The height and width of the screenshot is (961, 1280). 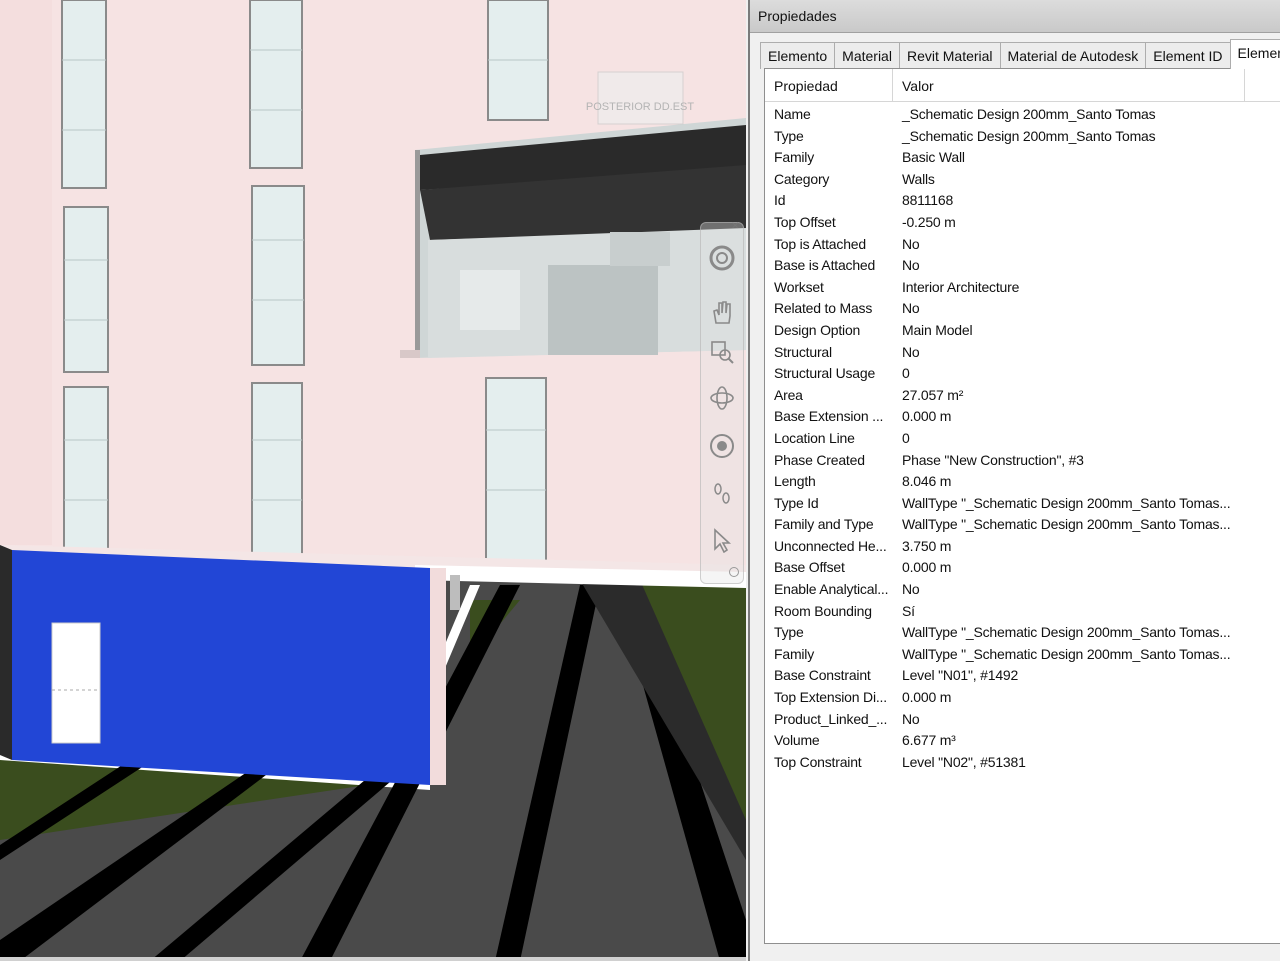 I want to click on property-row: Design Option Main Model, so click(x=1022, y=331).